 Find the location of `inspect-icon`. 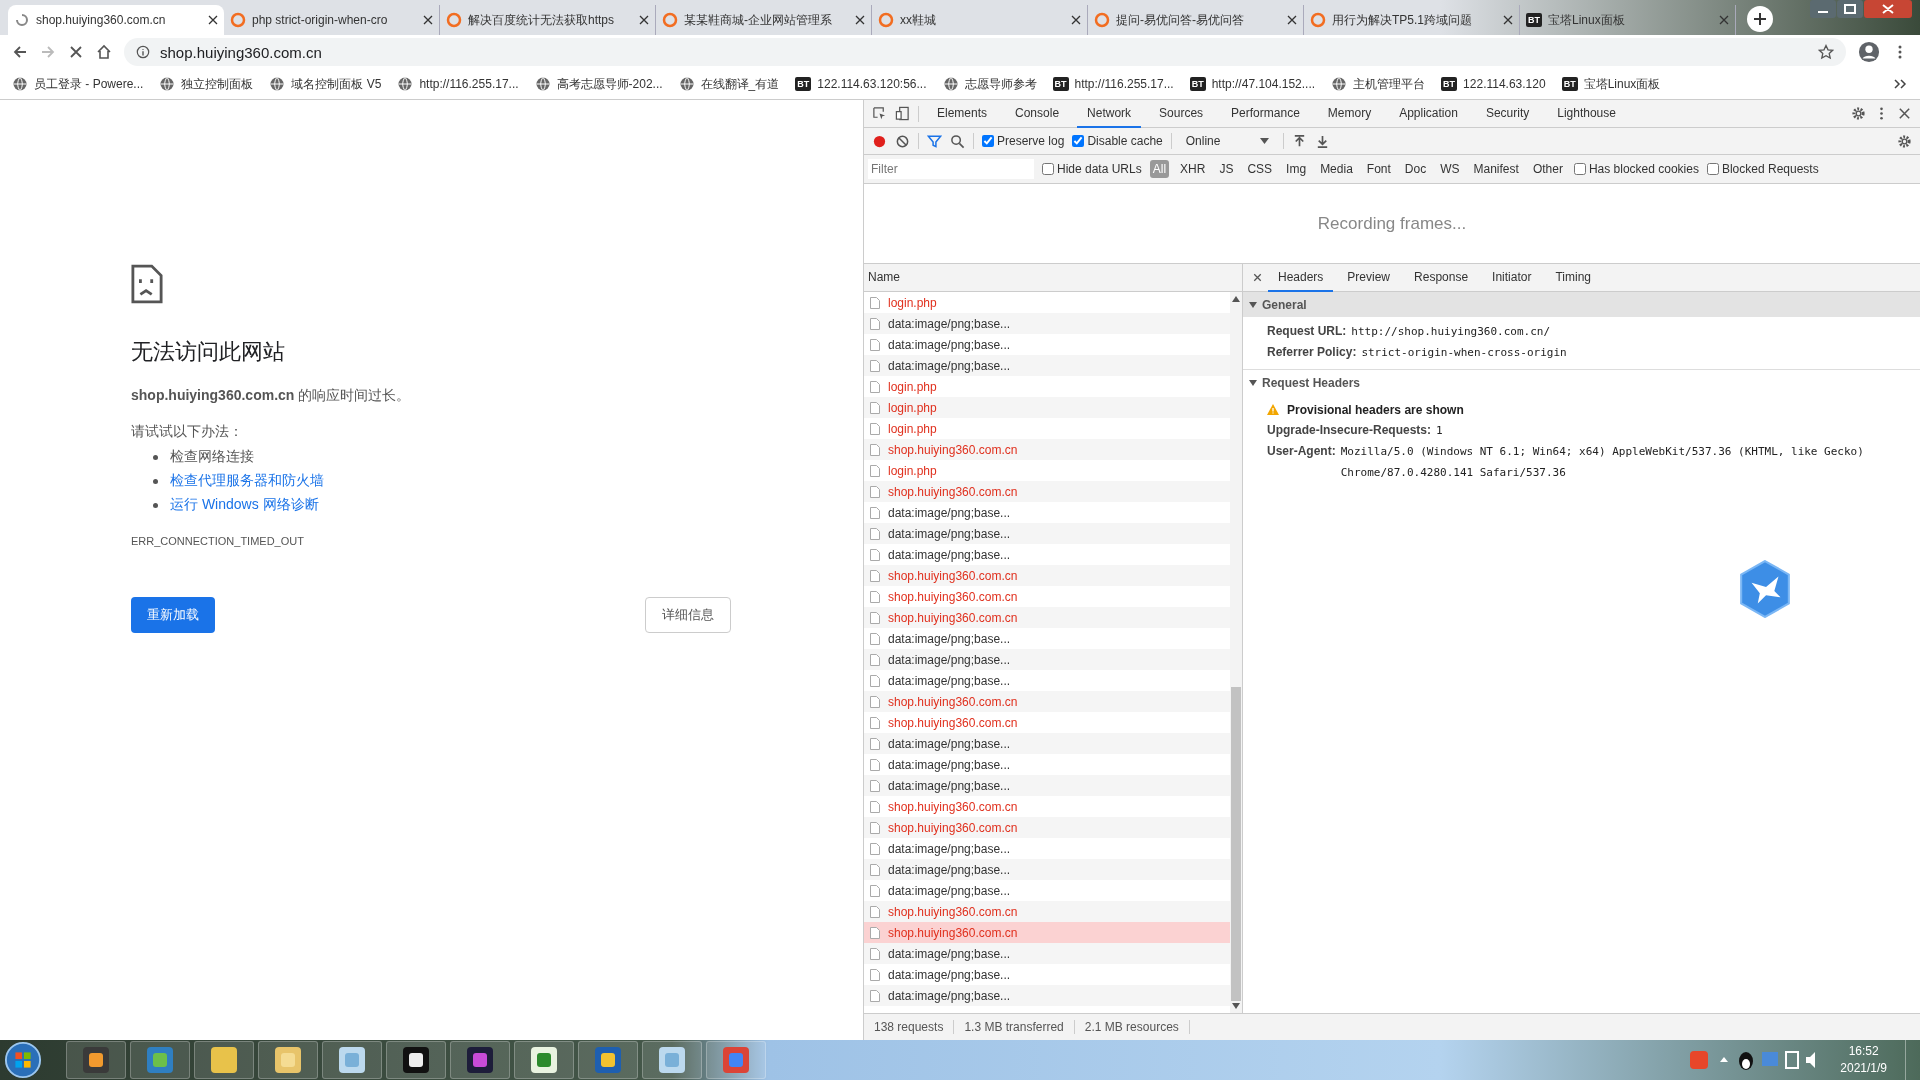

inspect-icon is located at coordinates (879, 113).